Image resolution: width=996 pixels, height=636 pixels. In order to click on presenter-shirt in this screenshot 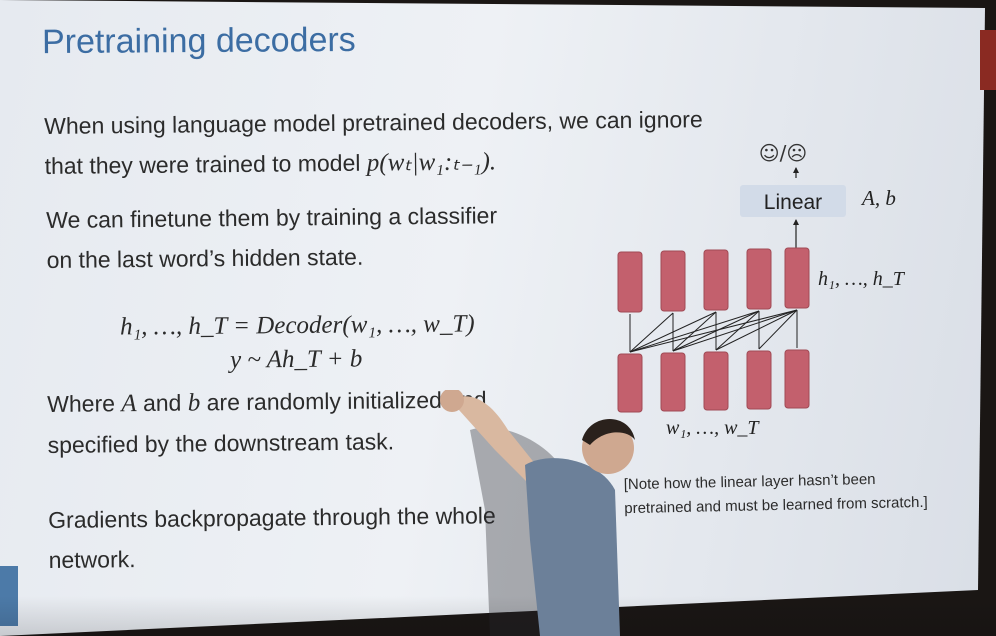, I will do `click(572, 547)`.